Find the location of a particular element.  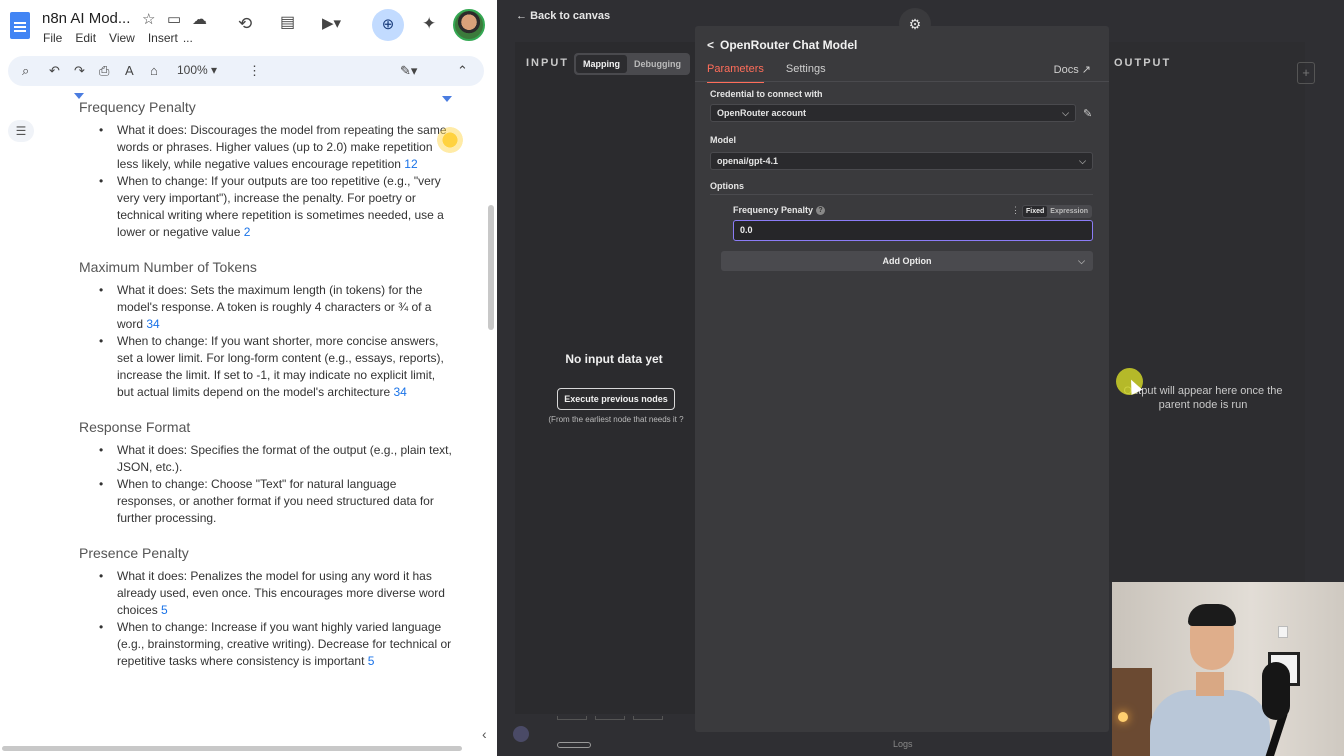

star-icon: ☆ is located at coordinates (148, 19).